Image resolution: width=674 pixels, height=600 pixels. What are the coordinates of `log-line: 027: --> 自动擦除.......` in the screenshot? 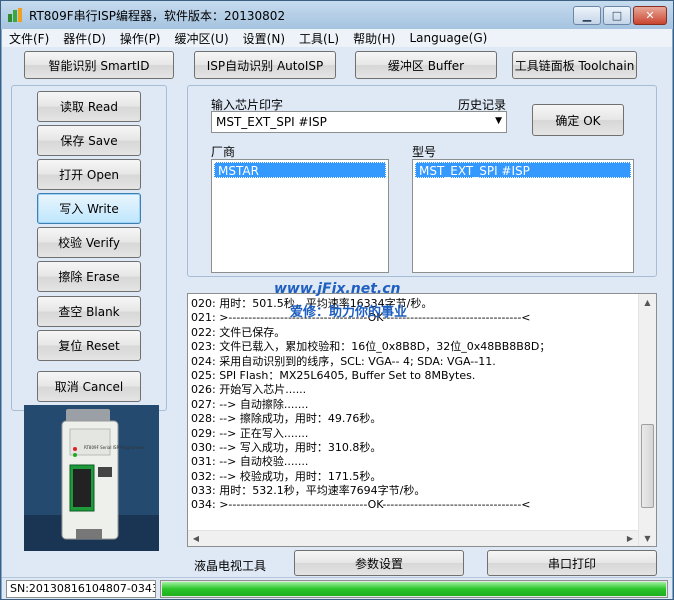 It's located at (250, 404).